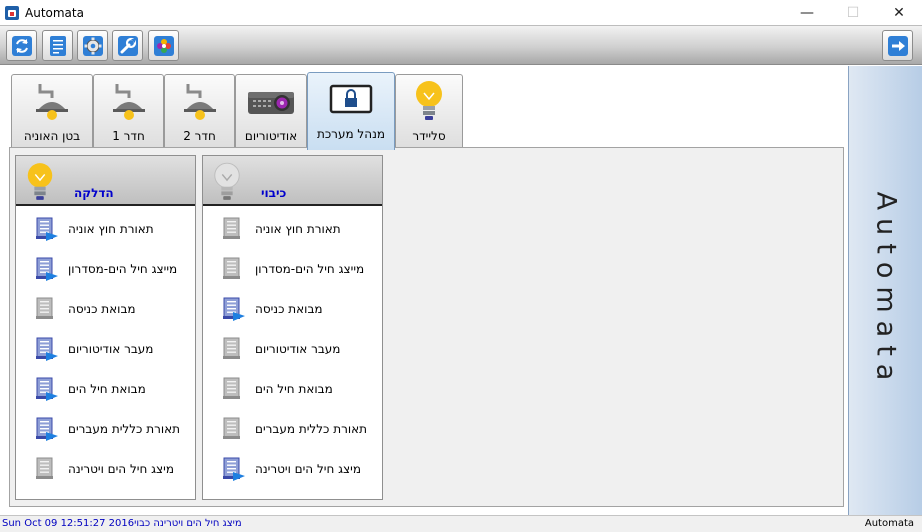 The image size is (922, 532). I want to click on brand-text: Automata, so click(886, 290).